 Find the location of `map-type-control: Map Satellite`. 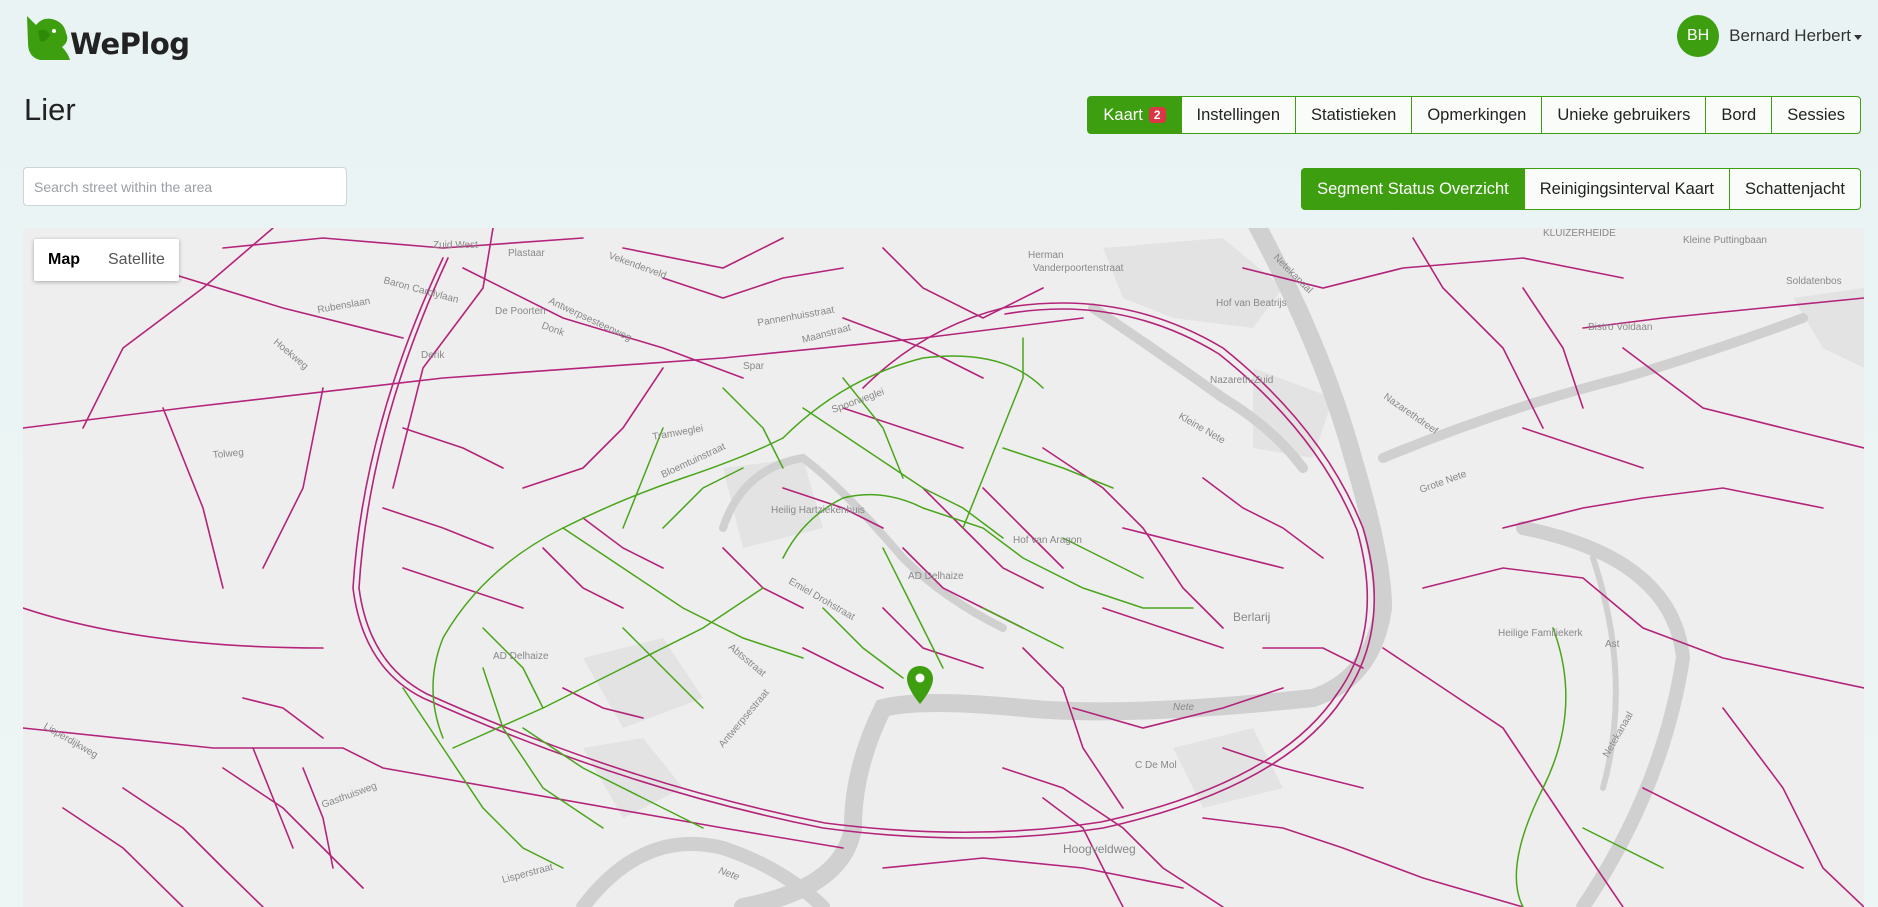

map-type-control: Map Satellite is located at coordinates (106, 260).